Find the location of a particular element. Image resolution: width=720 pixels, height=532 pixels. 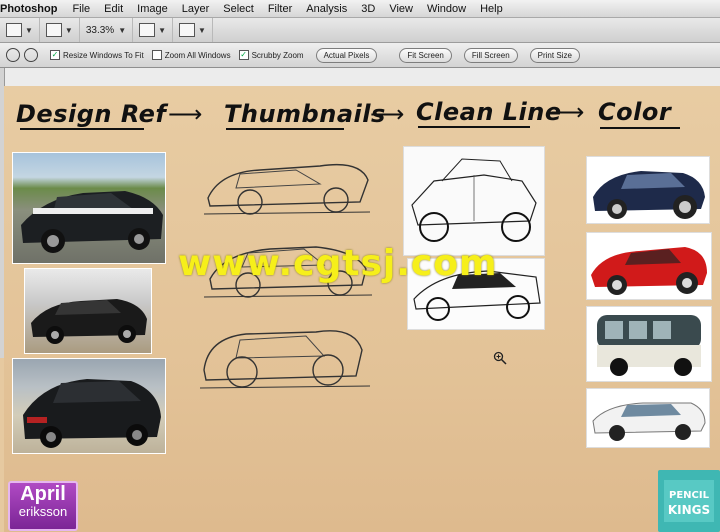

vw-bus-render is located at coordinates (649, 345).